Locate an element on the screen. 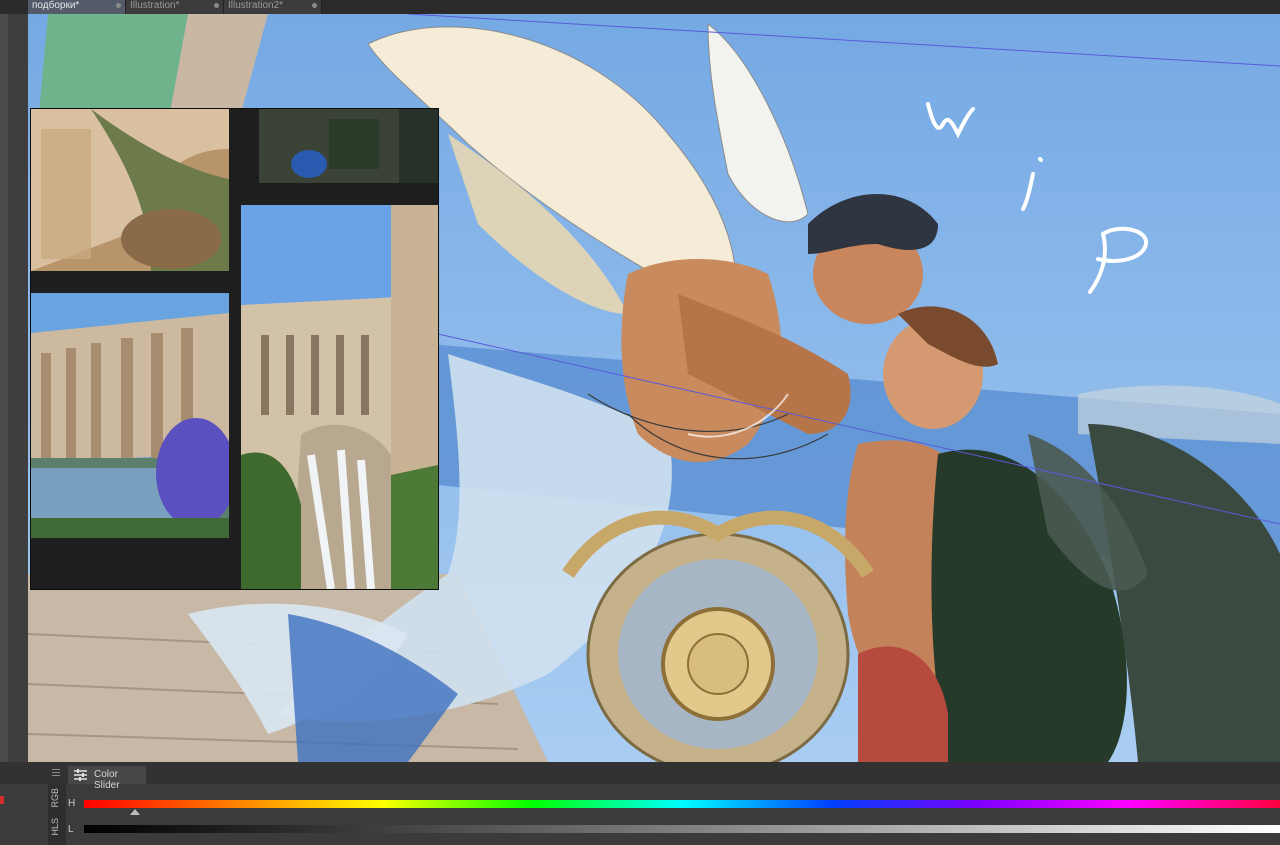  reference-photo-fountain is located at coordinates (339, 397).